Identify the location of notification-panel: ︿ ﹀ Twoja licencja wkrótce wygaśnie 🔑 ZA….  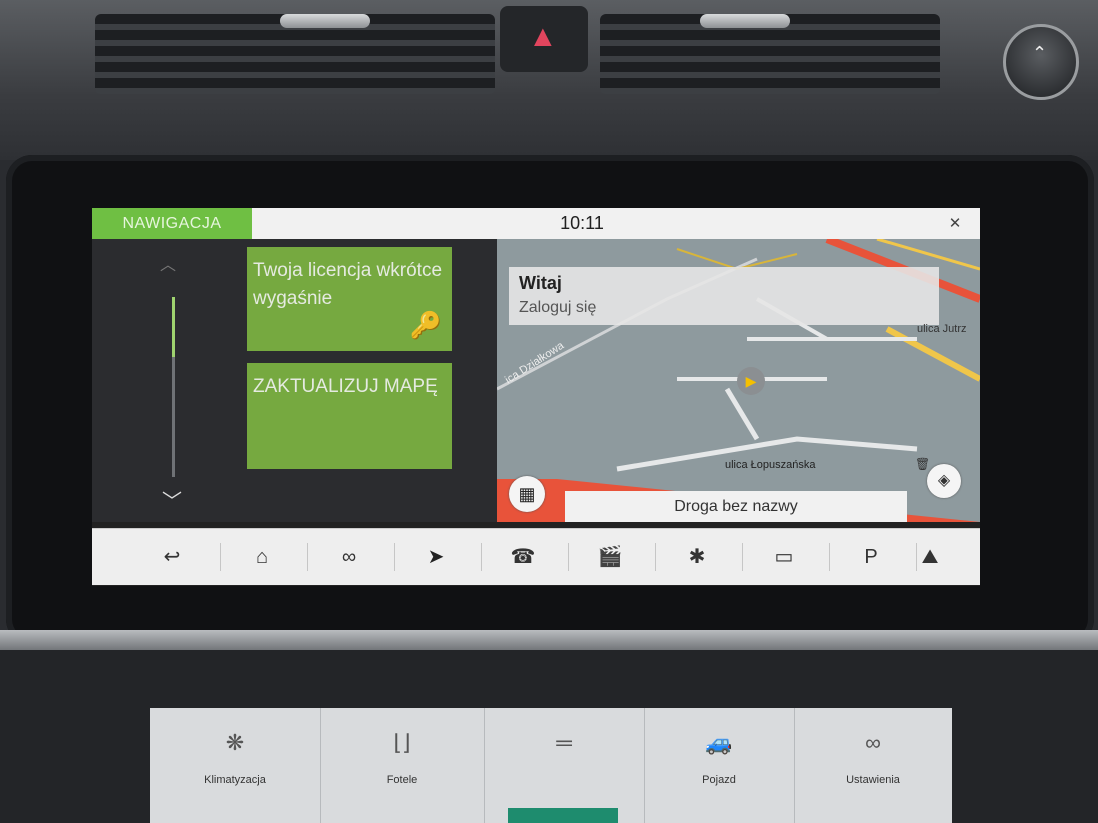
(294, 380).